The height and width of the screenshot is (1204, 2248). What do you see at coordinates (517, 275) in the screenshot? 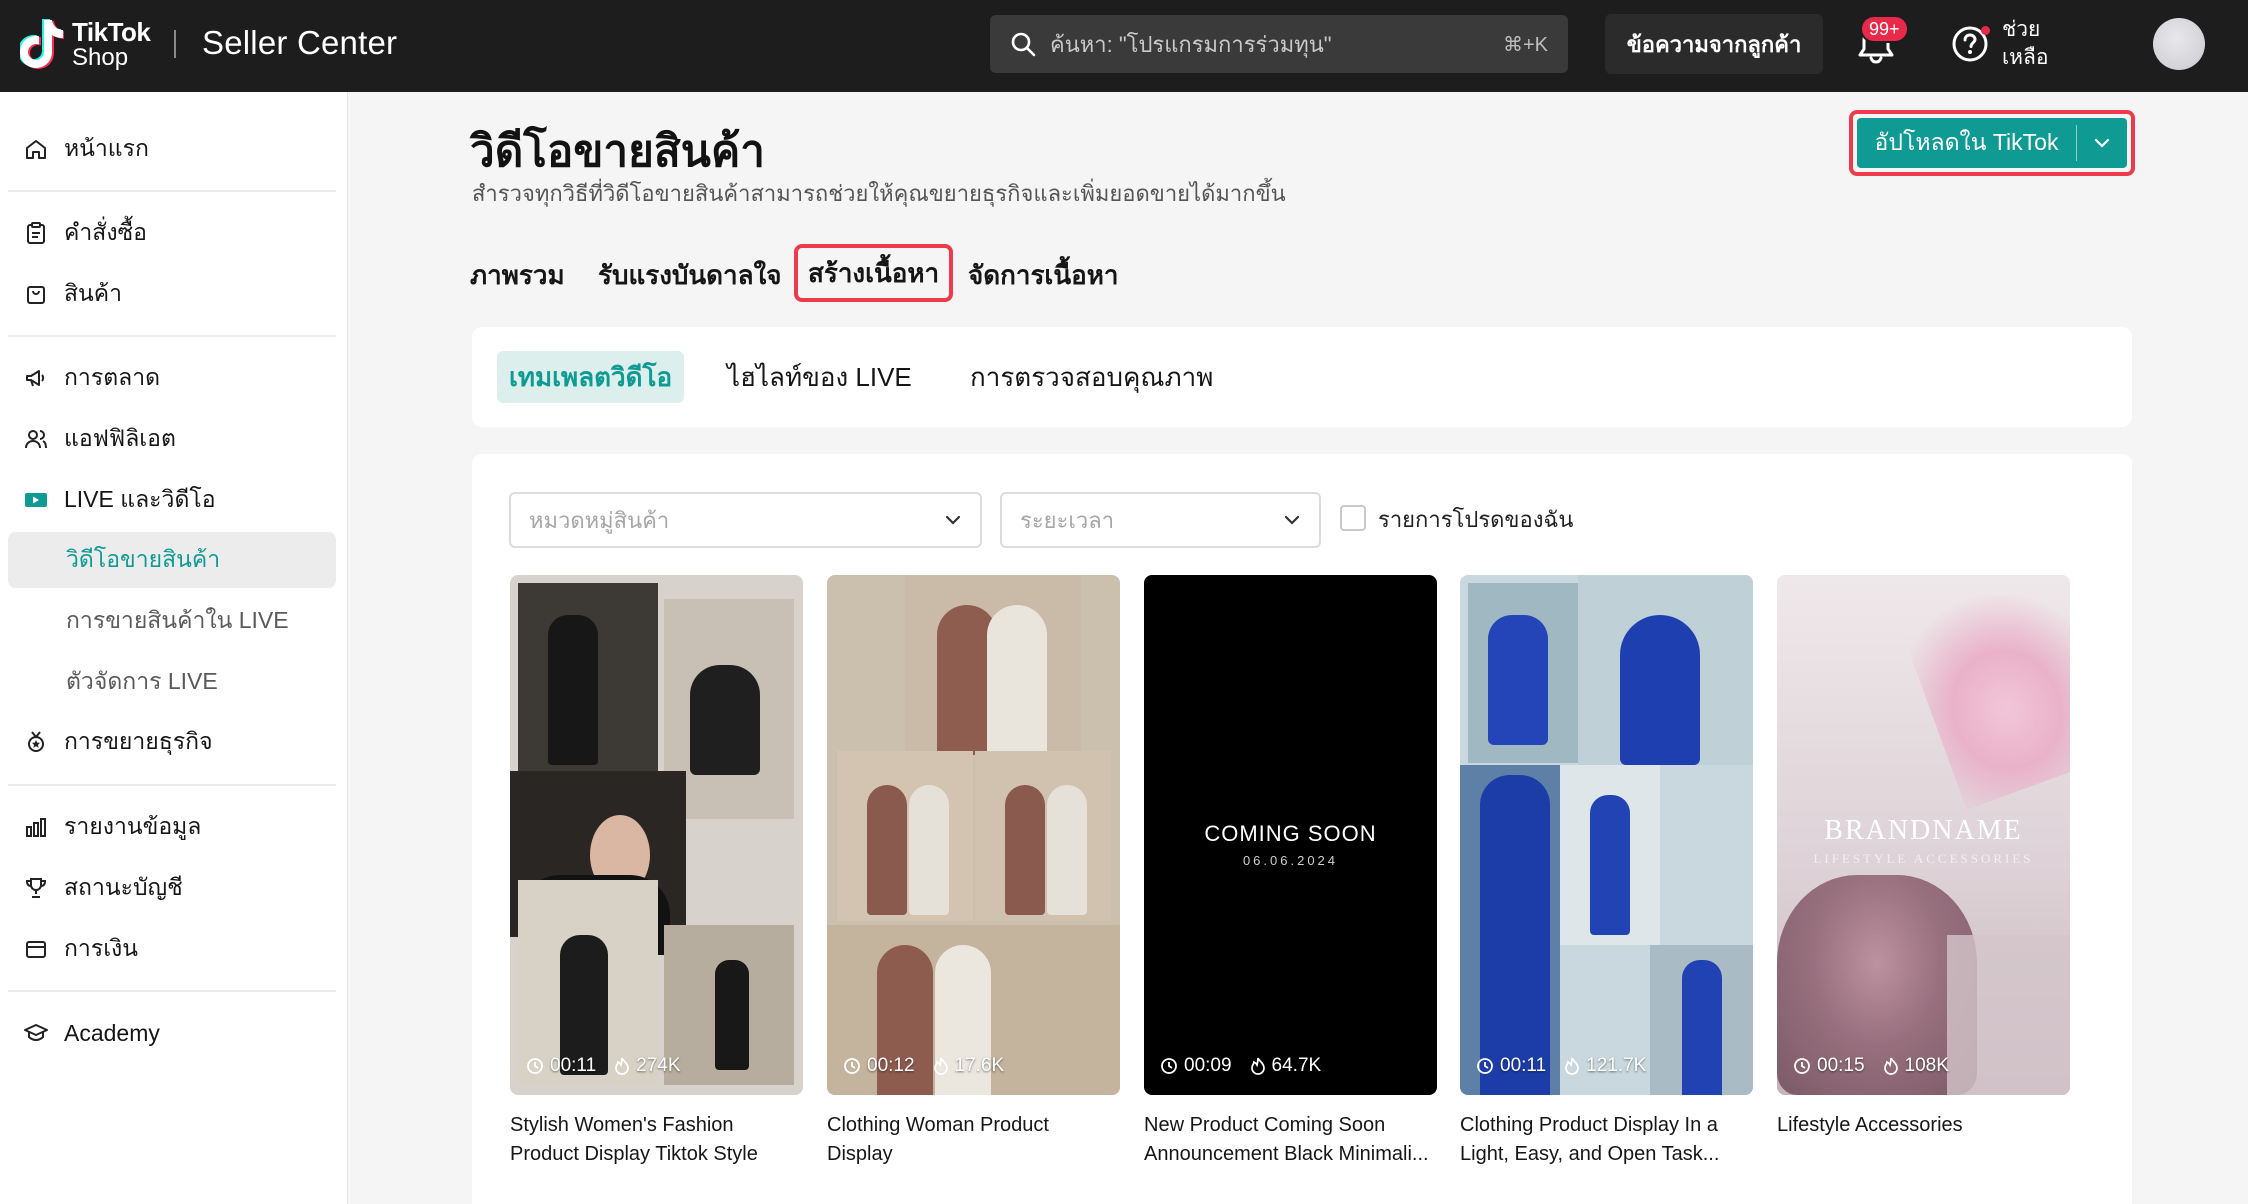
I see `tab-overview: ภาพรวม` at bounding box center [517, 275].